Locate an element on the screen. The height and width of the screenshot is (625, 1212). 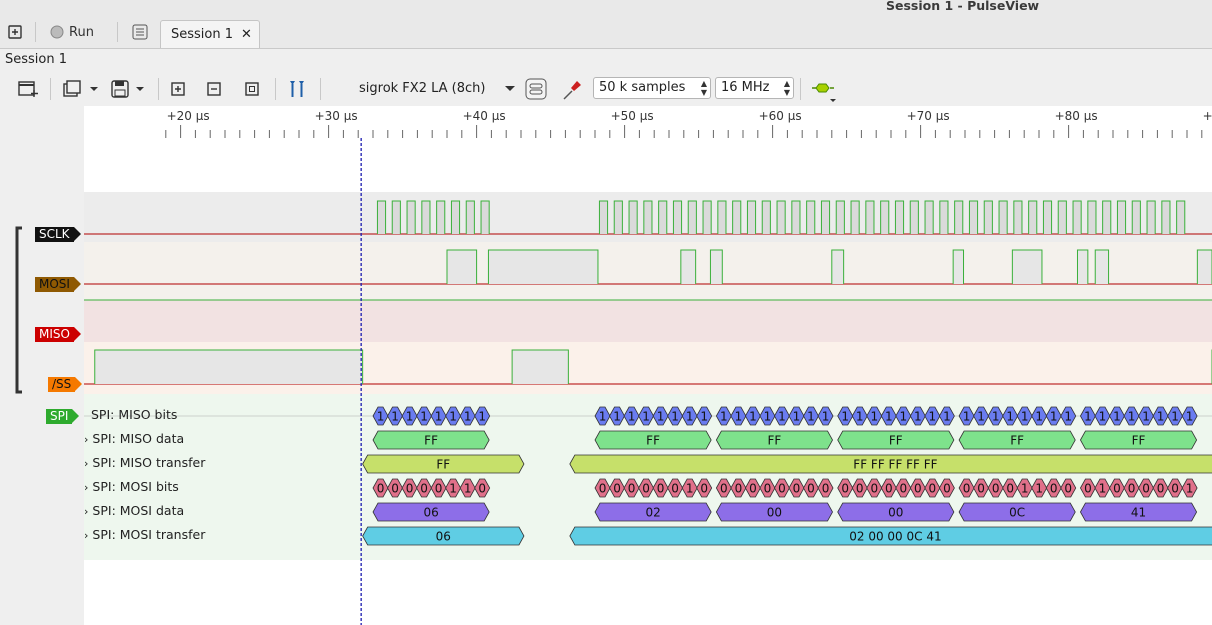
tab-session-1: Session 1 ✕ is located at coordinates (210, 34).